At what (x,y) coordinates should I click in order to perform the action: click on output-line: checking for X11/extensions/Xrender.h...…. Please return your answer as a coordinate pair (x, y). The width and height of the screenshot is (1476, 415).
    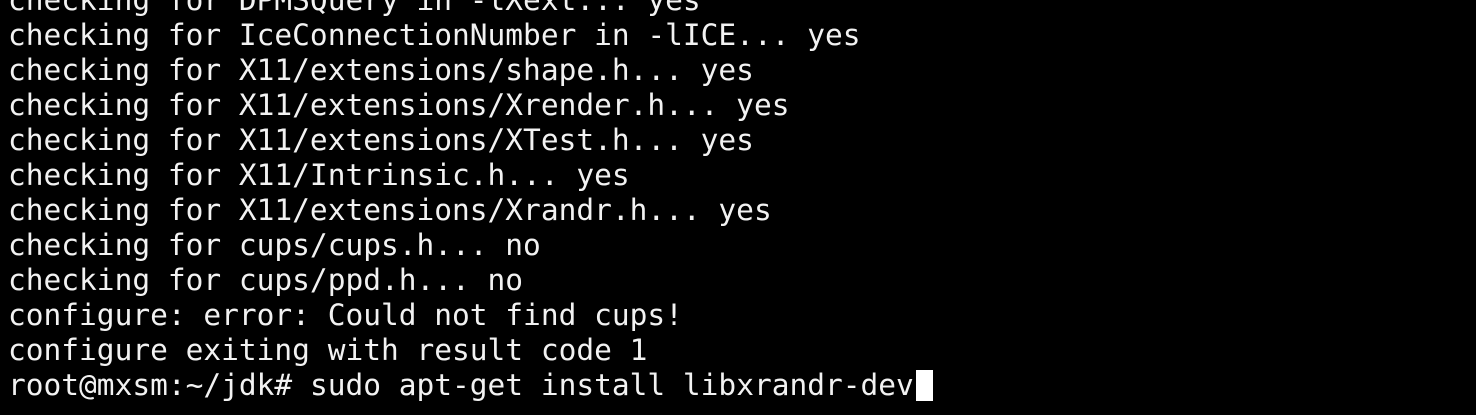
    Looking at the image, I should click on (399, 105).